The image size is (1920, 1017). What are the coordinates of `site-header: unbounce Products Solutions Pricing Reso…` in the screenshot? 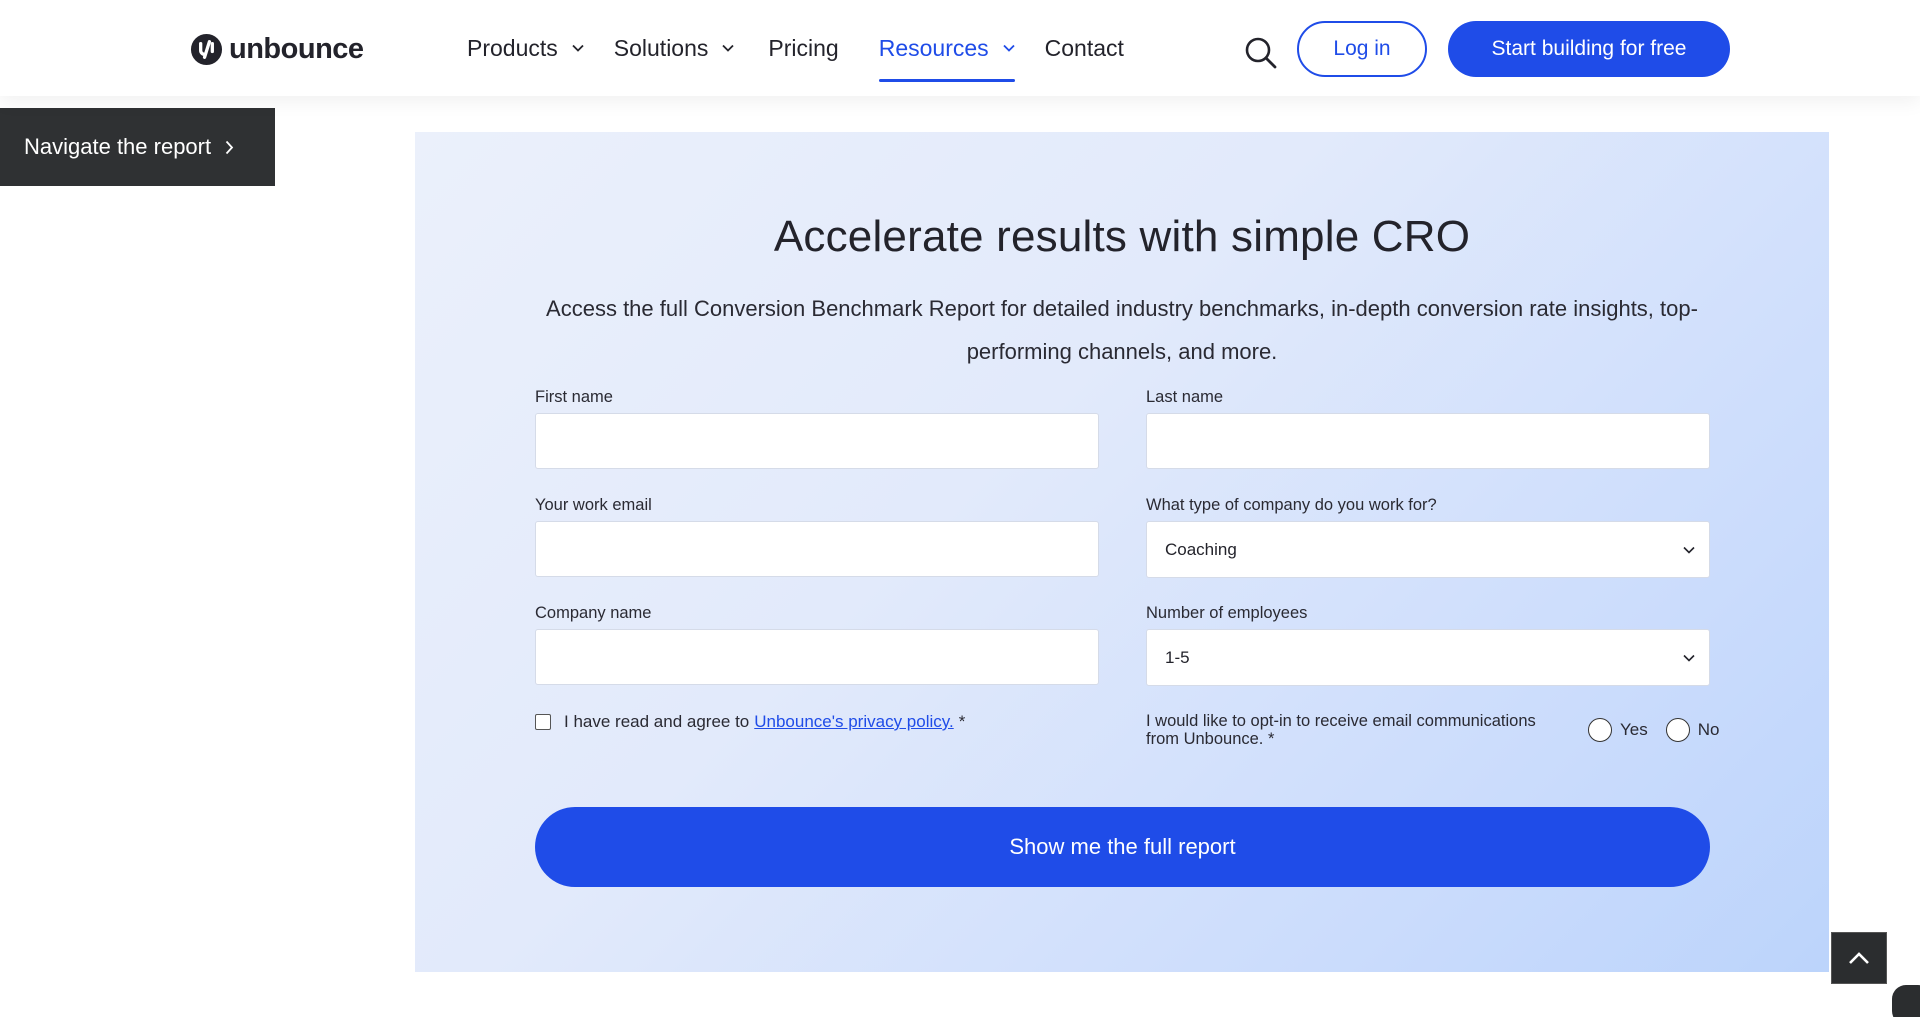 It's located at (960, 48).